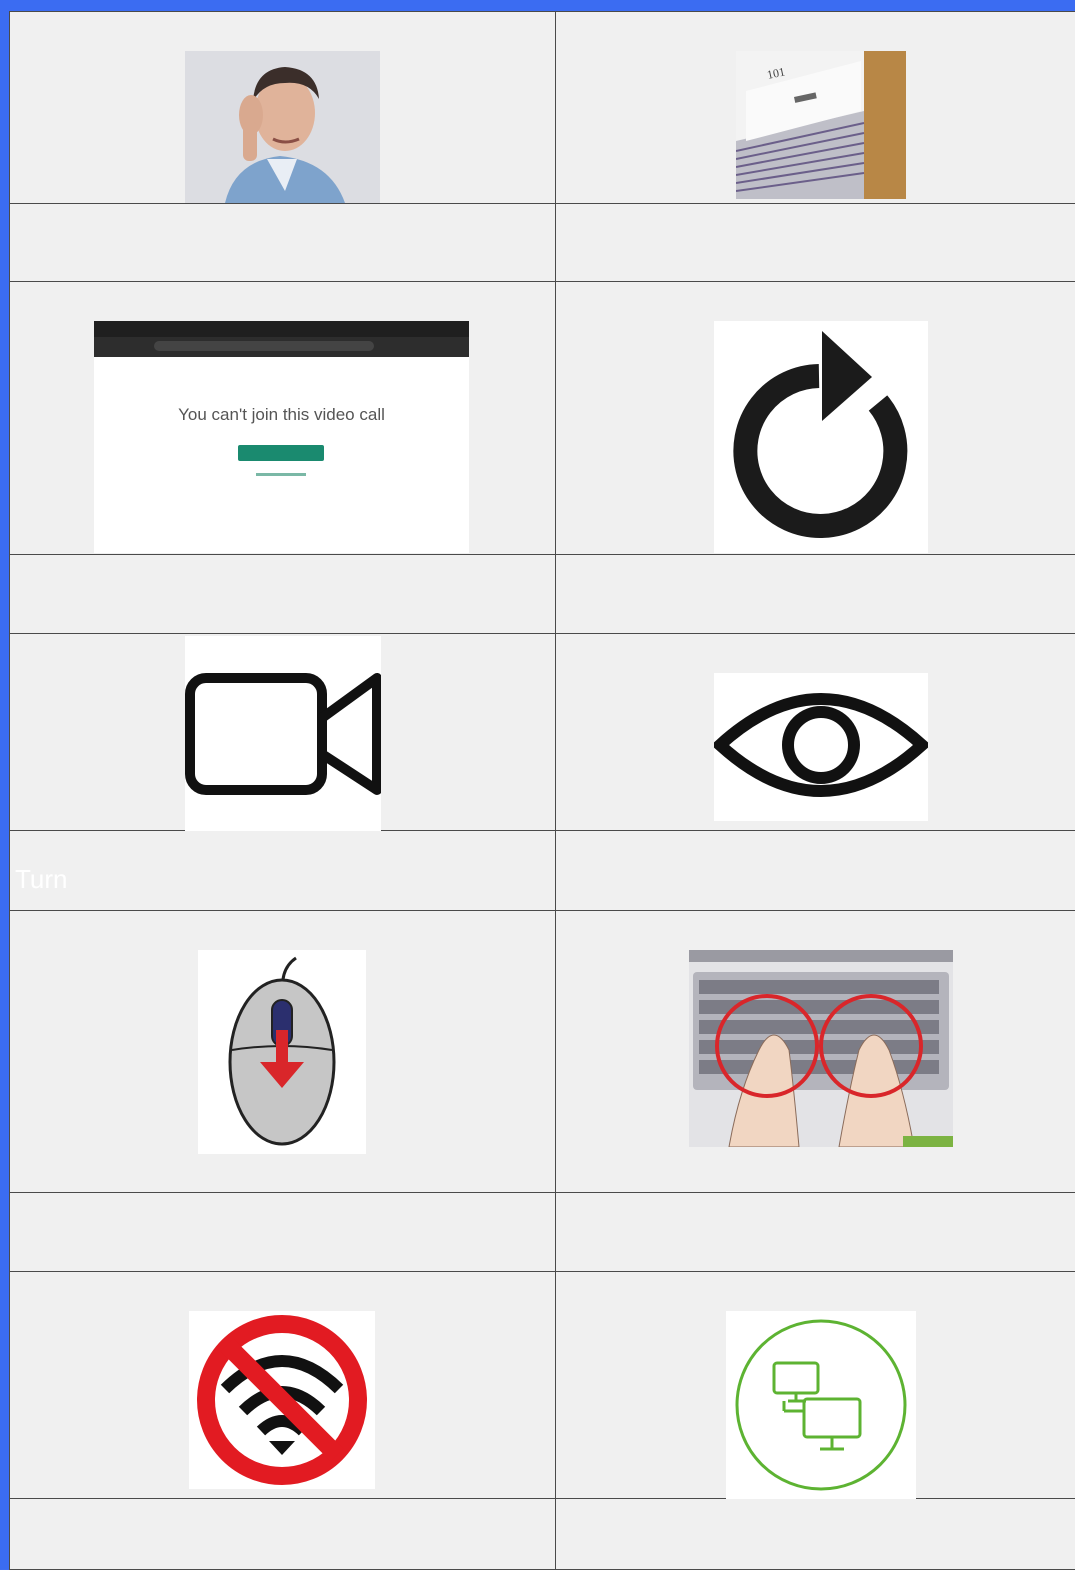 The height and width of the screenshot is (1570, 1075). I want to click on browser-tabstrip, so click(281, 329).